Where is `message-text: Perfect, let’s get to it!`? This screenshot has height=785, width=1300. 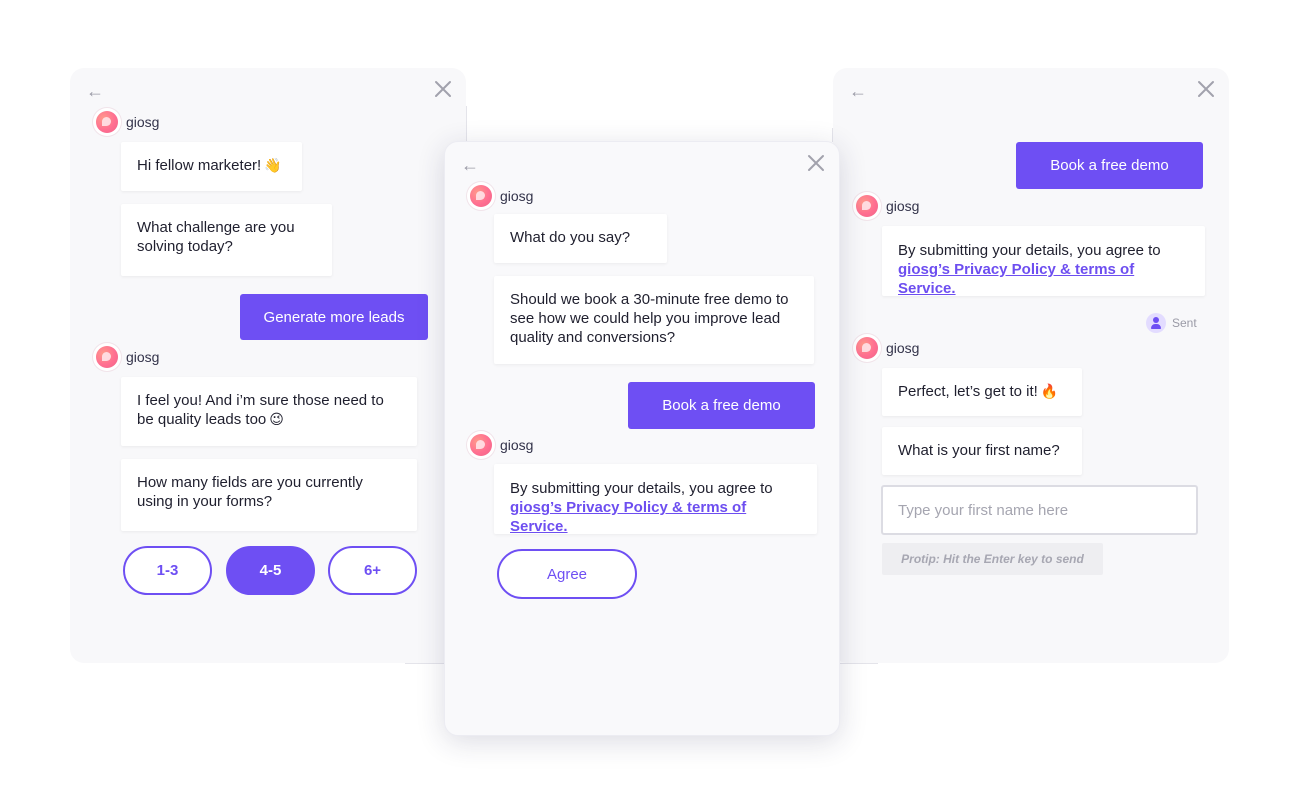
message-text: Perfect, let’s get to it! is located at coordinates (968, 391).